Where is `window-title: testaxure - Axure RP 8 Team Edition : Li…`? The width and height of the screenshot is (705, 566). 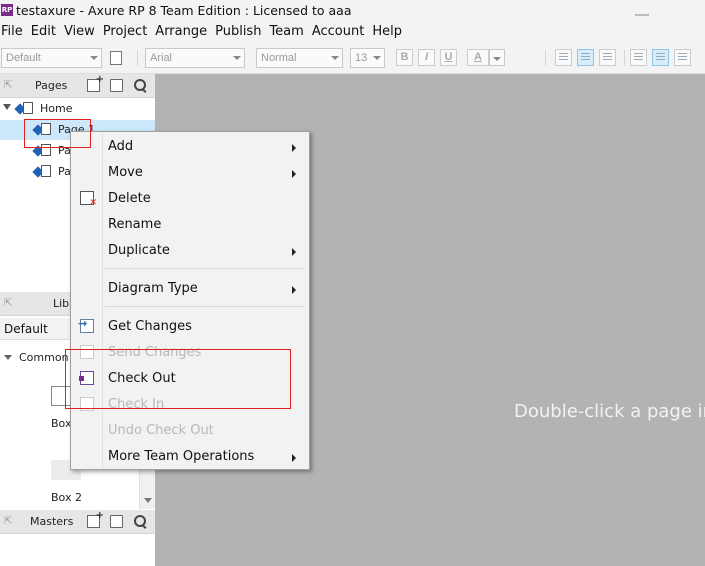
window-title: testaxure - Axure RP 8 Team Edition : Li… is located at coordinates (184, 10).